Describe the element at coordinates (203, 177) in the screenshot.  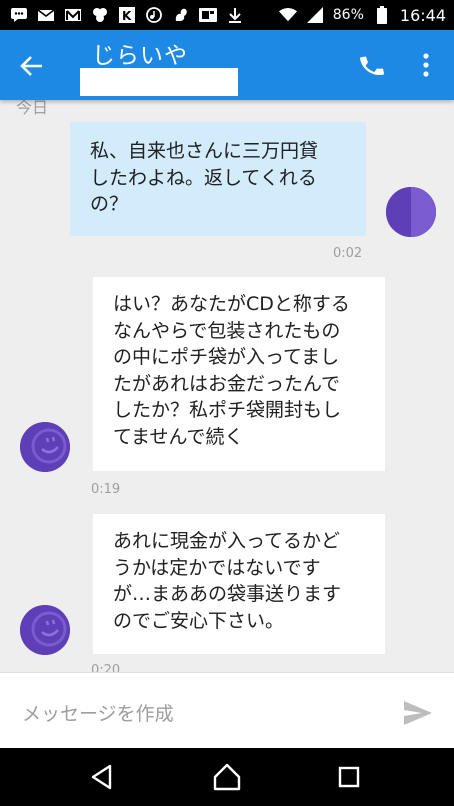
I see `message-line: したわよね。返してくれる` at that location.